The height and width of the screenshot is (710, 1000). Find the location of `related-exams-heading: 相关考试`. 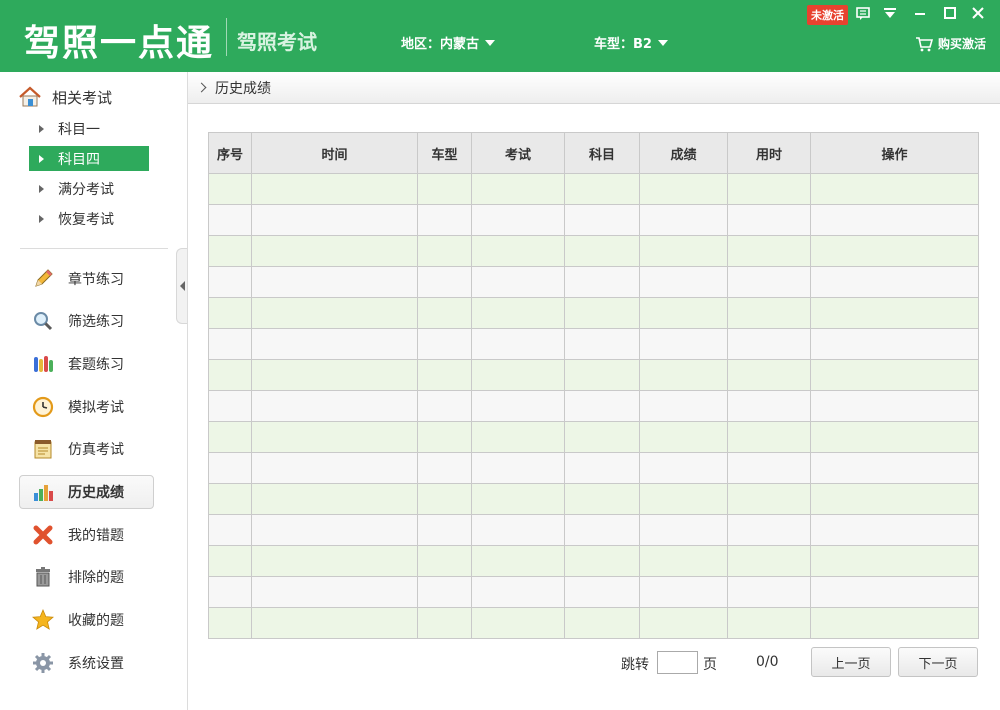

related-exams-heading: 相关考试 is located at coordinates (65, 97).